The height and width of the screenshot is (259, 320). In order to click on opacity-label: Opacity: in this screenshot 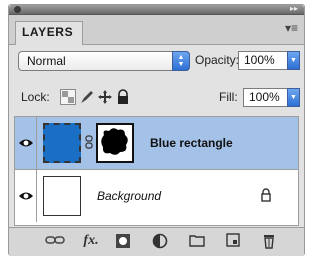, I will do `click(217, 60)`.